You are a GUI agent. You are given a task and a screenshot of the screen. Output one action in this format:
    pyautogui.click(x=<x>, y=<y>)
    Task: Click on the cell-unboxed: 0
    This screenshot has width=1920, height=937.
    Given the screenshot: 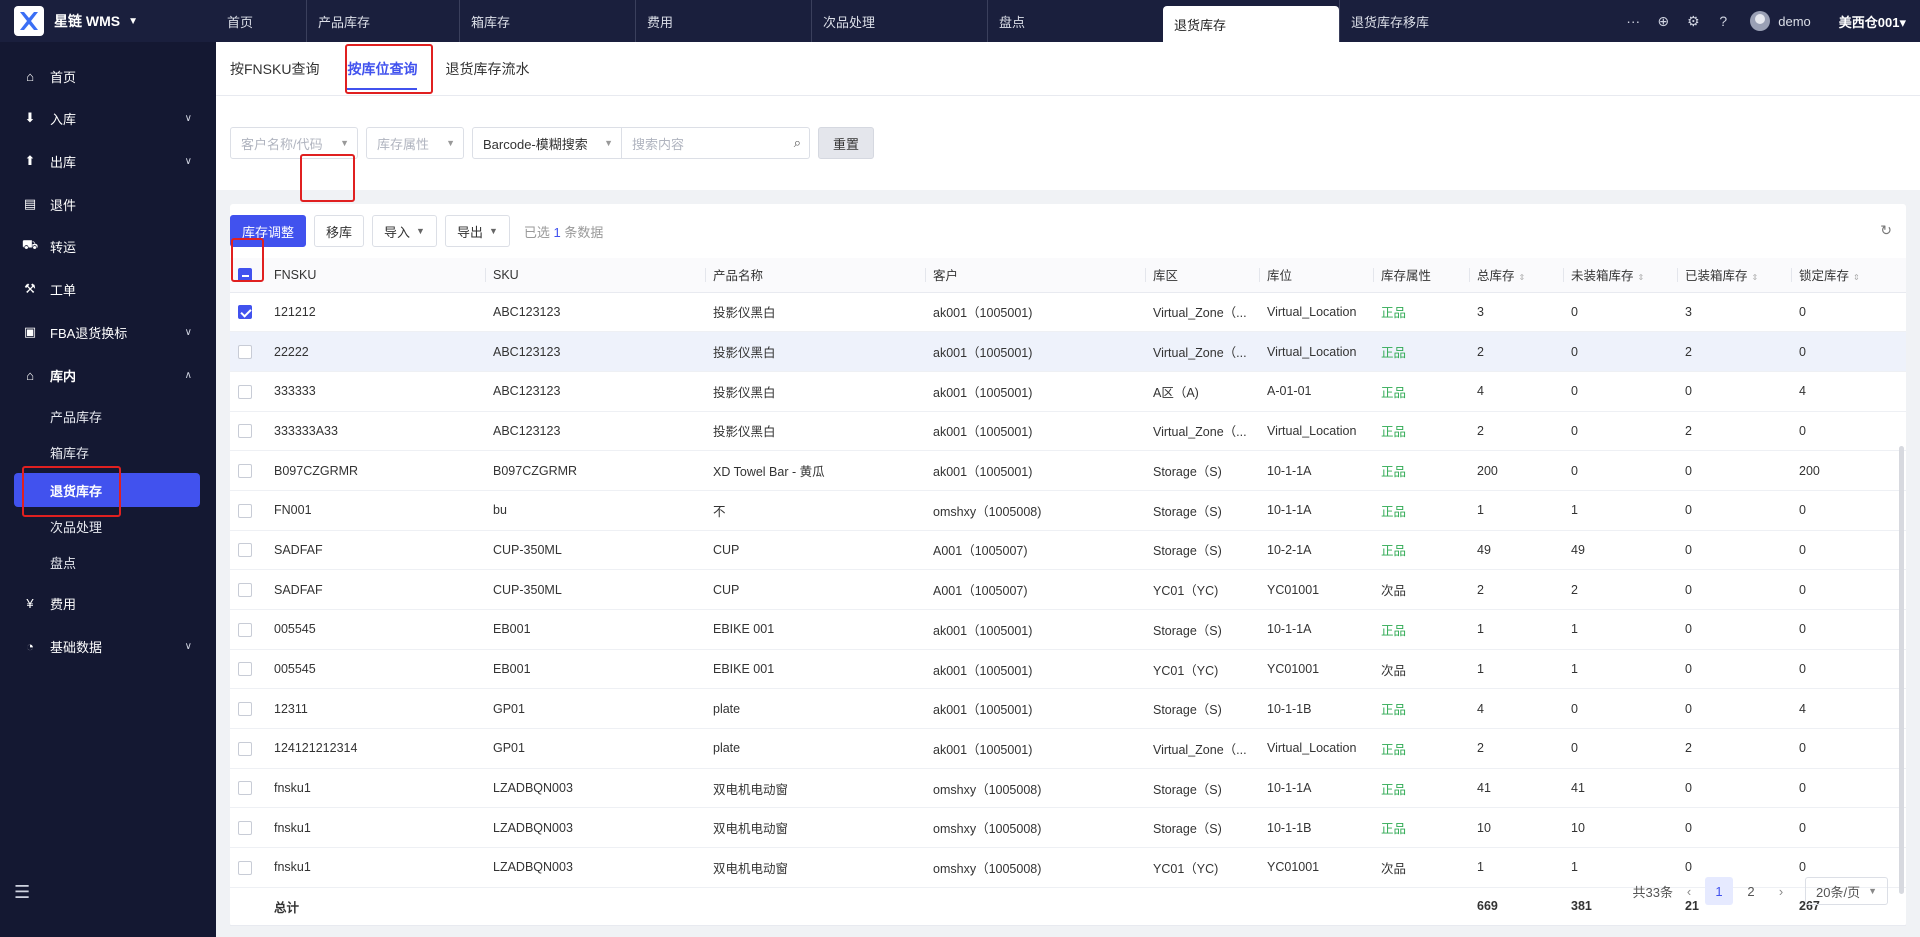 What is the action you would take?
    pyautogui.click(x=1620, y=748)
    